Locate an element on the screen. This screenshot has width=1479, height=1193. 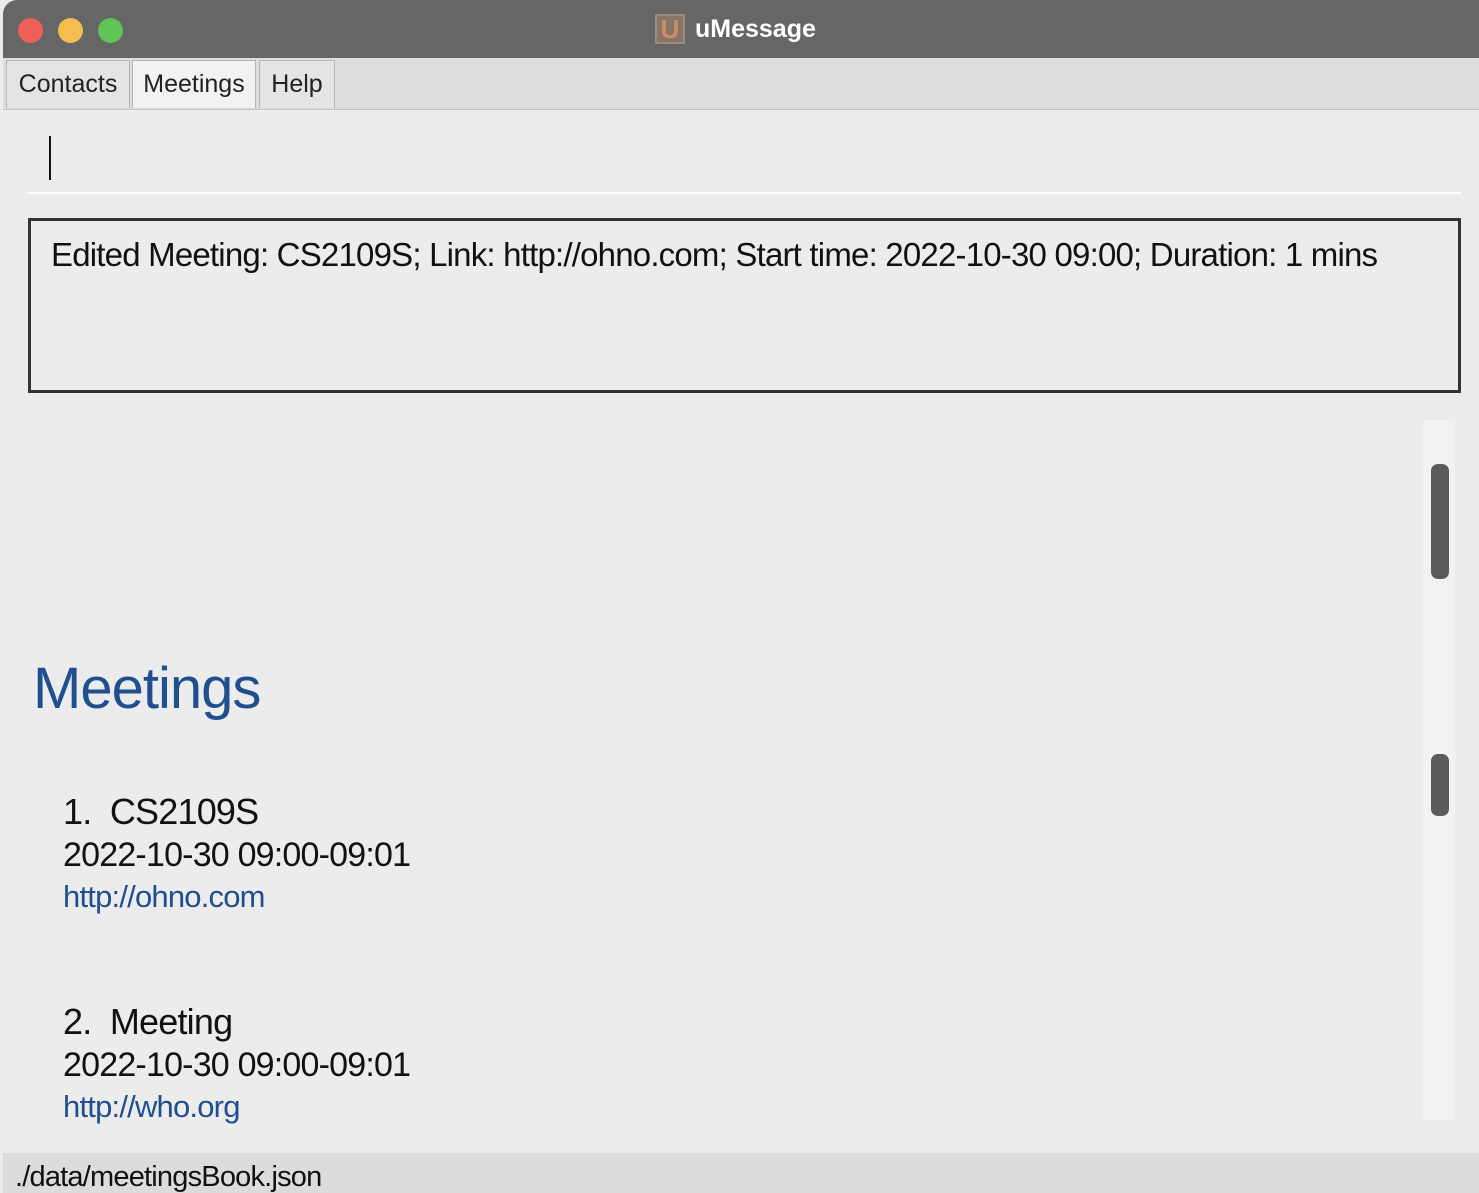
tab-bar: Contacts Meetings Help is located at coordinates (741, 84).